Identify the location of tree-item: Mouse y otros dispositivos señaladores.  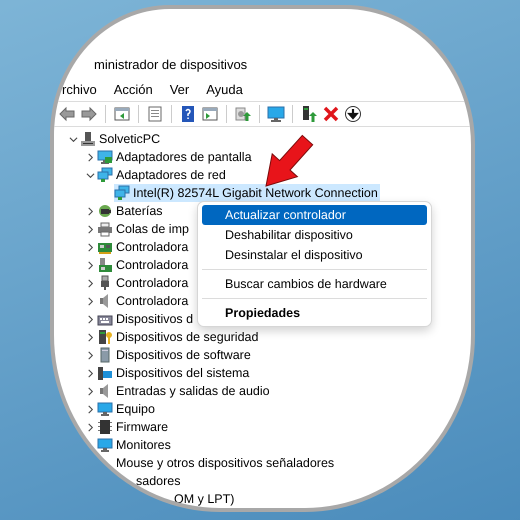
(216, 463).